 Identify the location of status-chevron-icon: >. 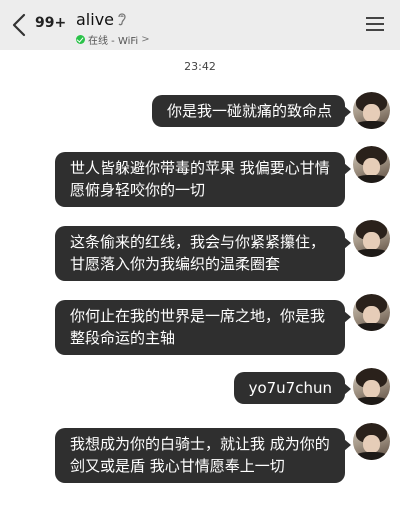
(145, 39).